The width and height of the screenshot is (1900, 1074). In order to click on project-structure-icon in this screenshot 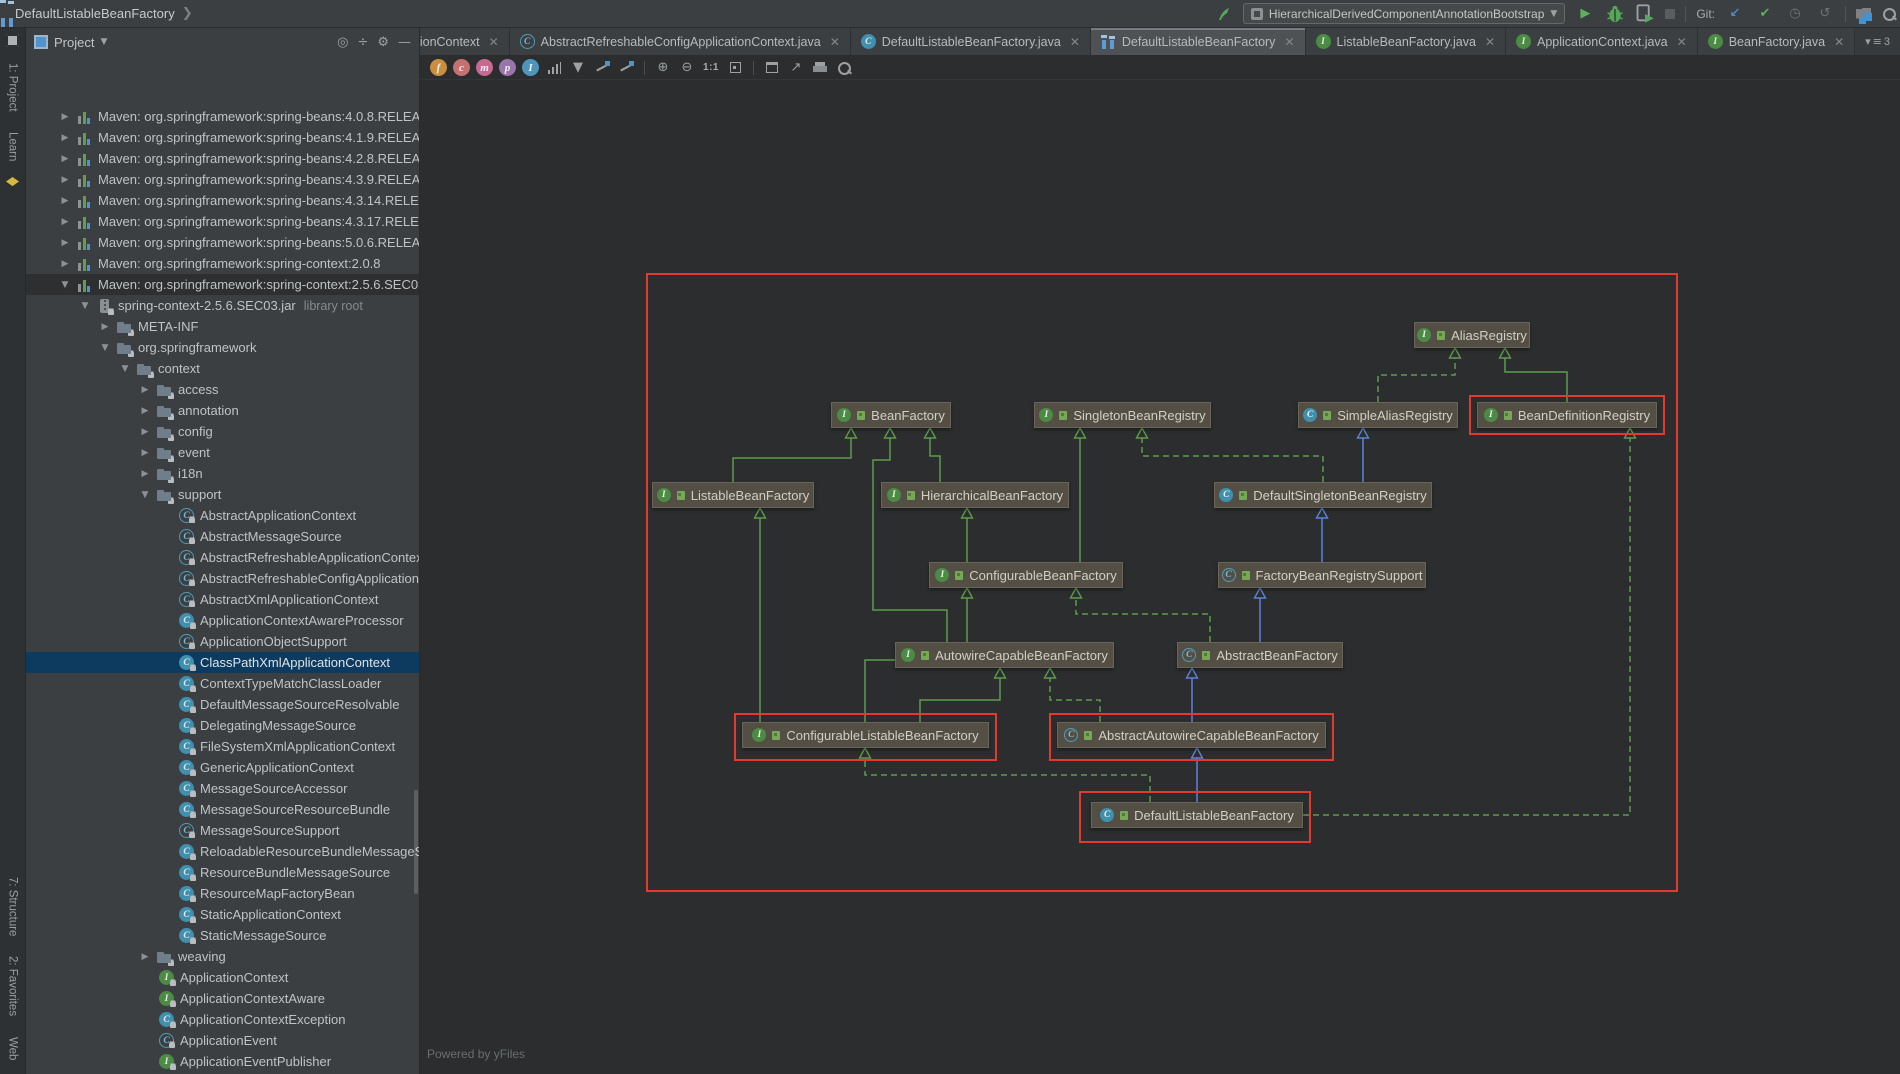, I will do `click(1864, 14)`.